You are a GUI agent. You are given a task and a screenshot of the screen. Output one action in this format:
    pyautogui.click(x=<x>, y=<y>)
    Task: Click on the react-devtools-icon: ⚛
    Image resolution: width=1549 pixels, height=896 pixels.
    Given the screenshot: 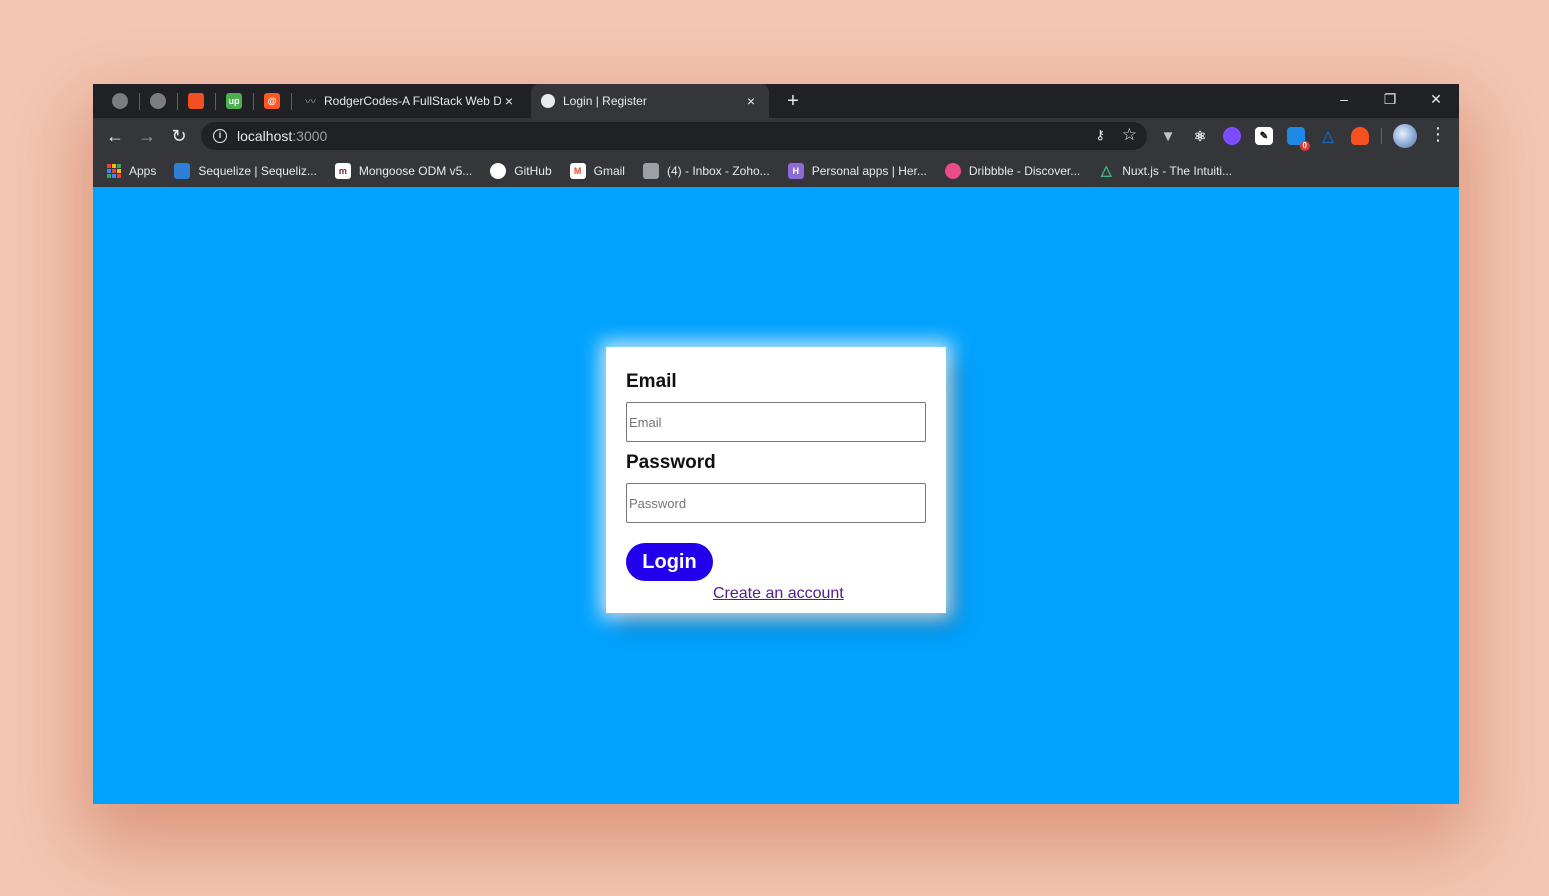 What is the action you would take?
    pyautogui.click(x=1200, y=136)
    